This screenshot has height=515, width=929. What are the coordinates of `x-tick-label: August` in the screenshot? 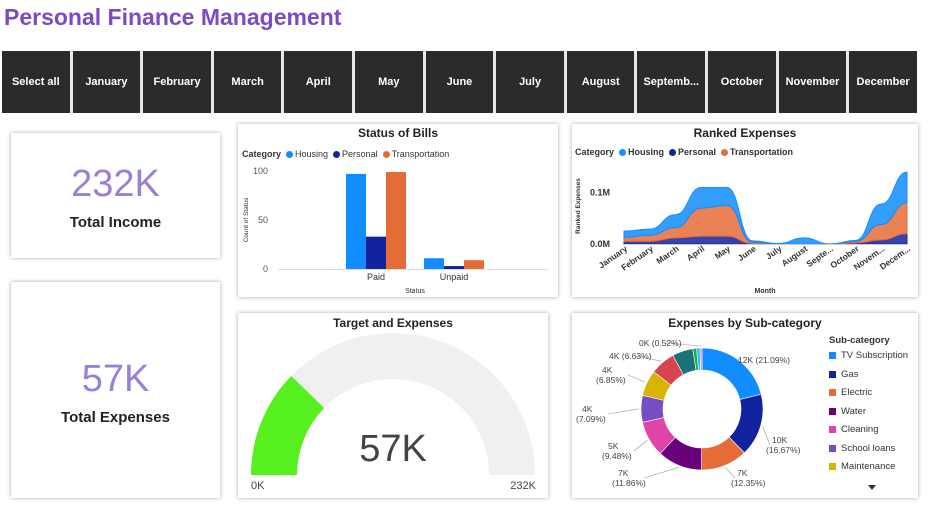 It's located at (795, 255).